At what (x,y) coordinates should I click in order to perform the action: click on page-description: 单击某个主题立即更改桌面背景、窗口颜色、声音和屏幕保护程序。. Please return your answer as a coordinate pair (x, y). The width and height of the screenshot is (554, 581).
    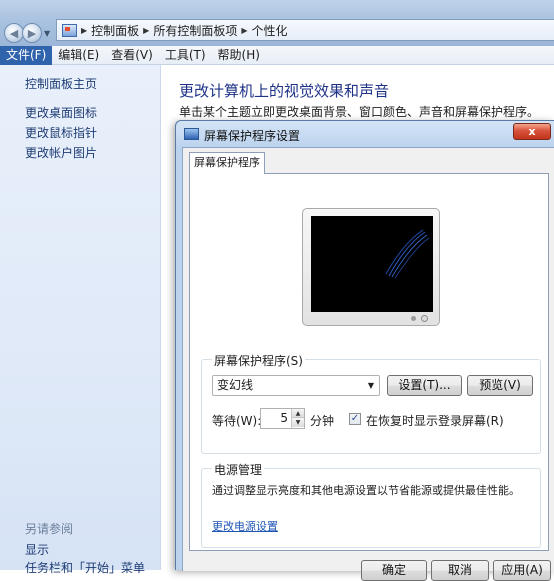
    Looking at the image, I should click on (359, 112).